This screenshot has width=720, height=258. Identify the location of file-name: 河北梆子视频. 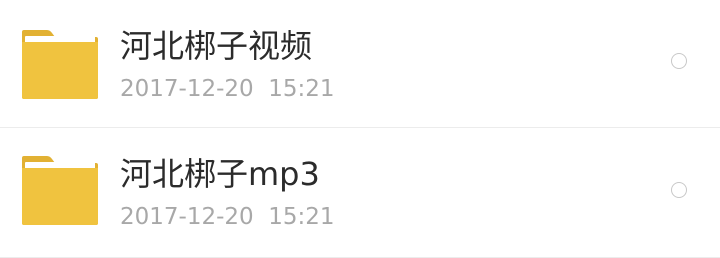
(216, 46).